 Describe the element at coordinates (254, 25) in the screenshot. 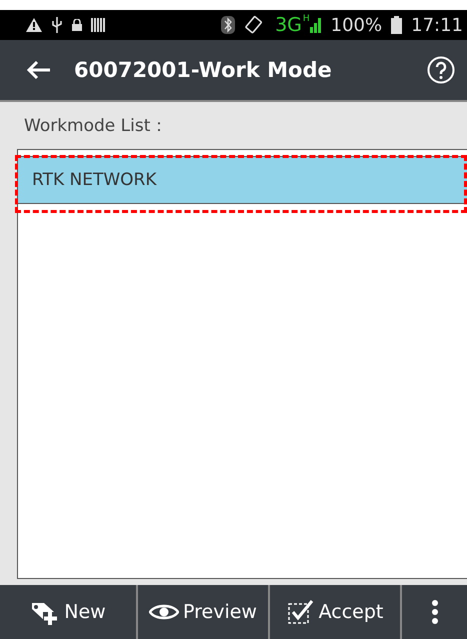

I see `rotate-icon` at that location.